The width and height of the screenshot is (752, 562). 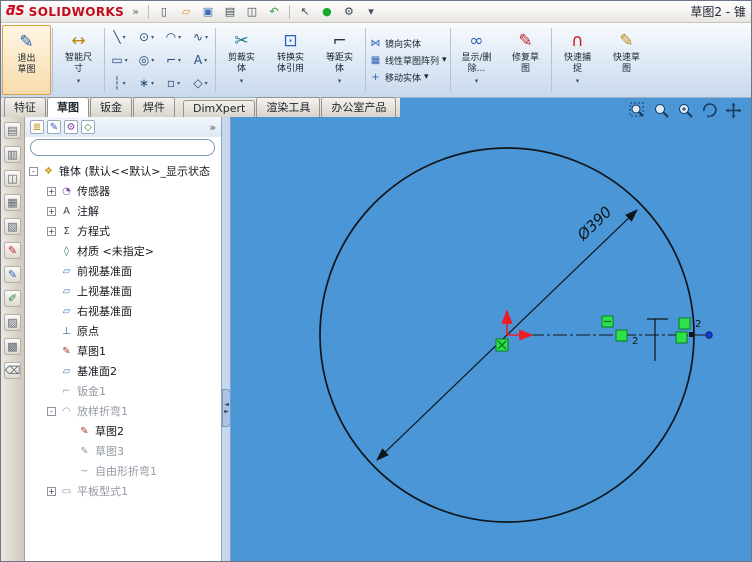 I want to click on rotate-view-icon, so click(x=709, y=110).